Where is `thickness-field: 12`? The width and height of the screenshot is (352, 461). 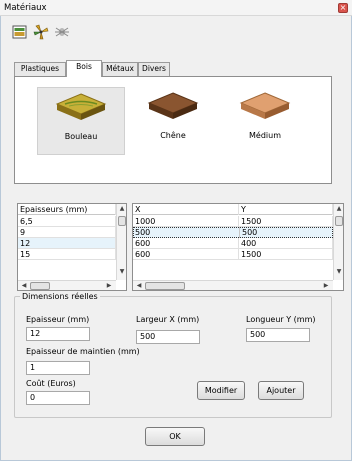
thickness-field: 12 is located at coordinates (58, 334).